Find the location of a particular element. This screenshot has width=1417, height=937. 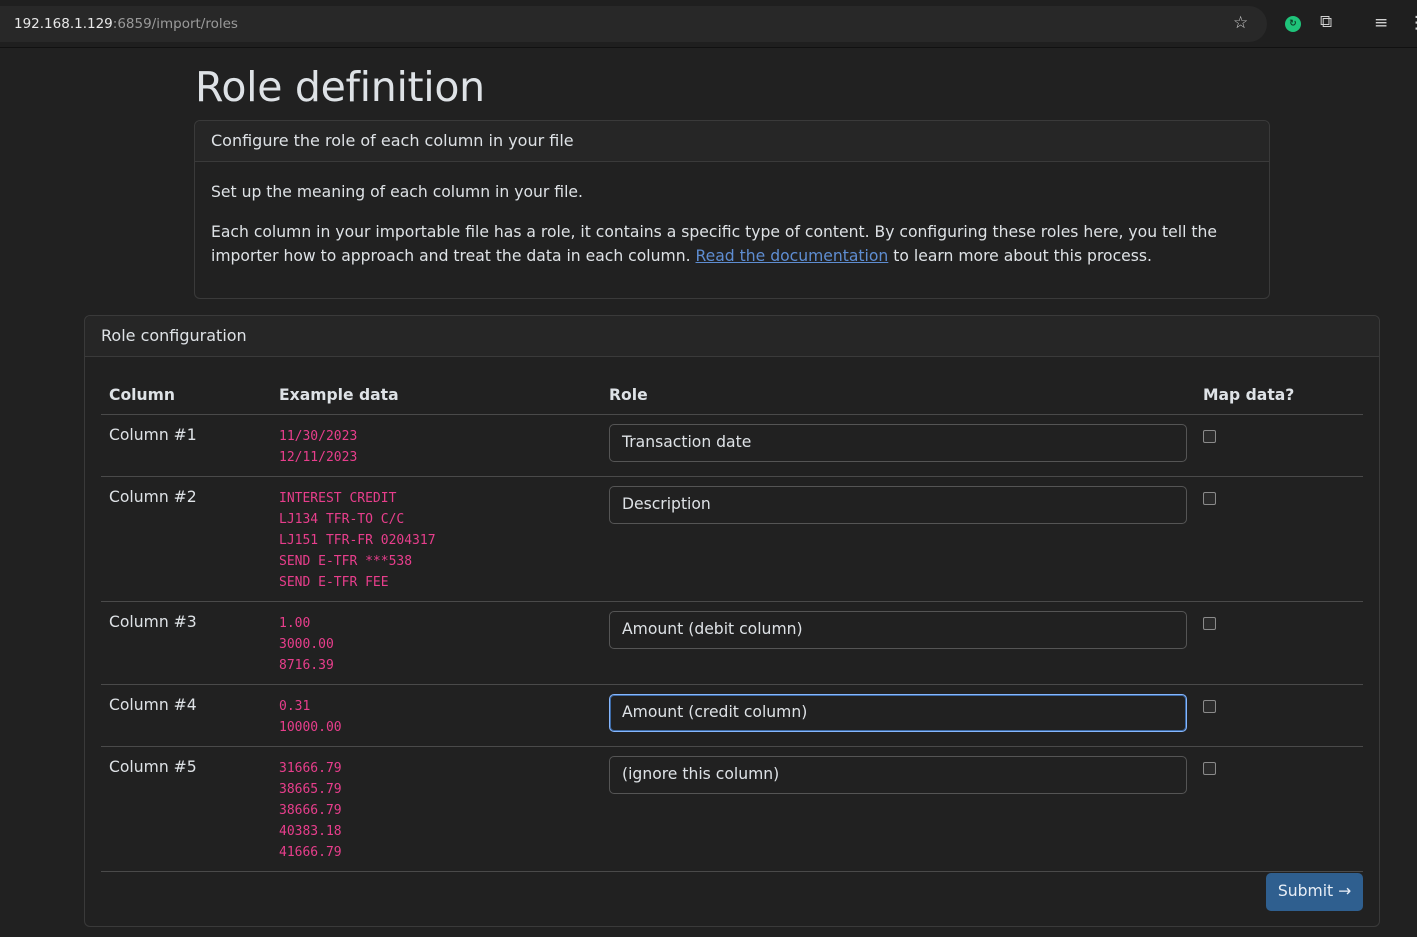

example-value: 11/30/2023 is located at coordinates (318, 436).